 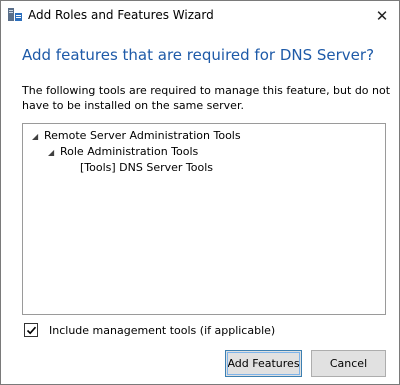 I want to click on tree-item-dns-server-tools: [Tools] DNS Server Tools, so click(x=146, y=167).